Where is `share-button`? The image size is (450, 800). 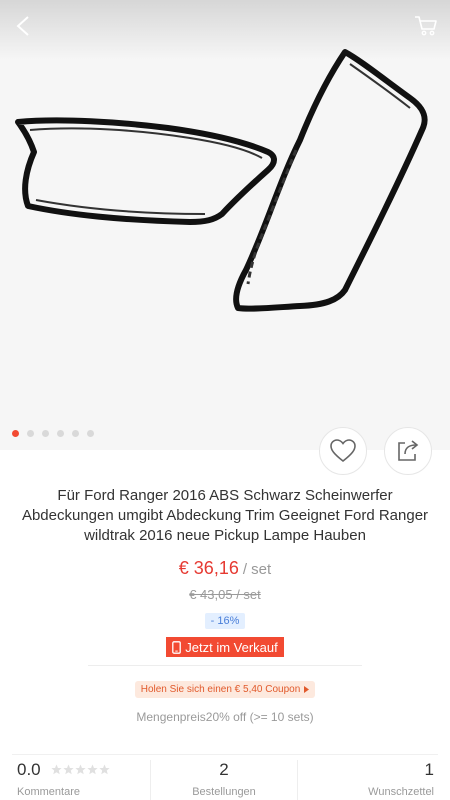
share-button is located at coordinates (408, 451).